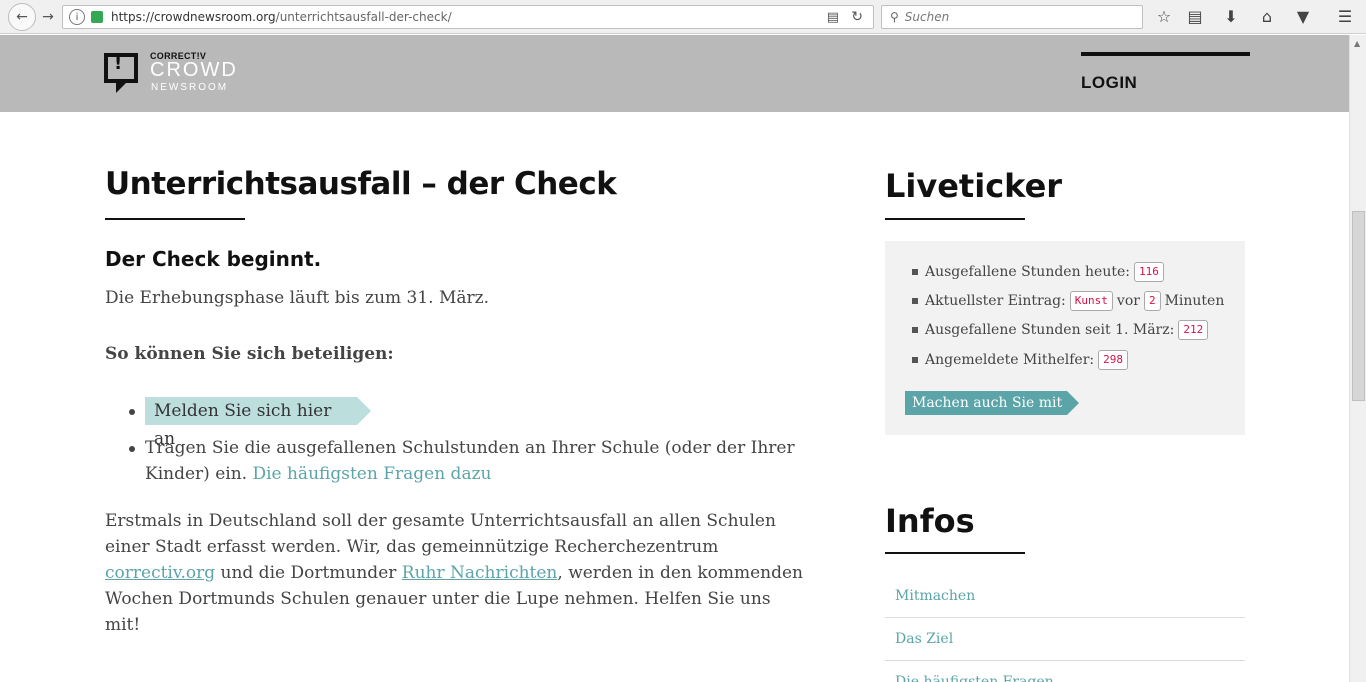  What do you see at coordinates (1050, 330) in the screenshot?
I see `ticker-since-label: Ausgefallene Stunden seit 1. März:` at bounding box center [1050, 330].